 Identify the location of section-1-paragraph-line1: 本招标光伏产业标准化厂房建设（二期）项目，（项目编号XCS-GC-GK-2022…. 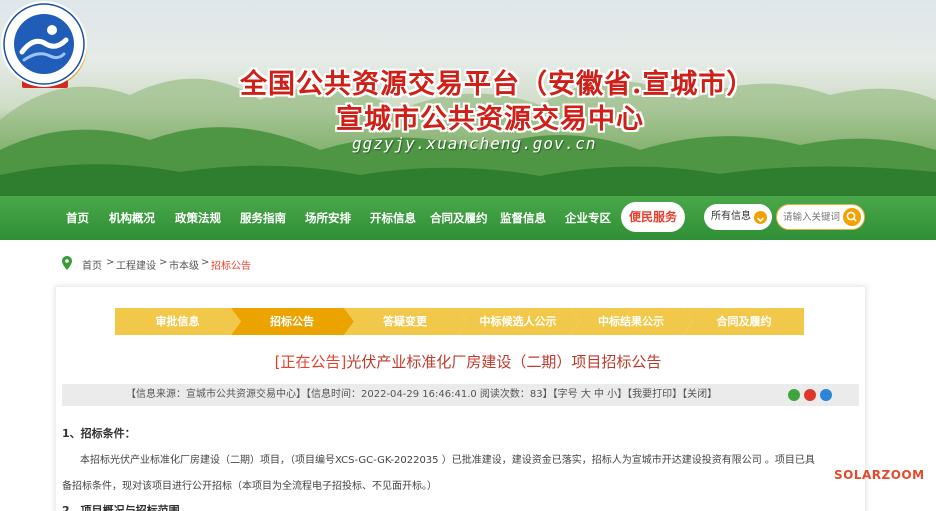
(447, 460).